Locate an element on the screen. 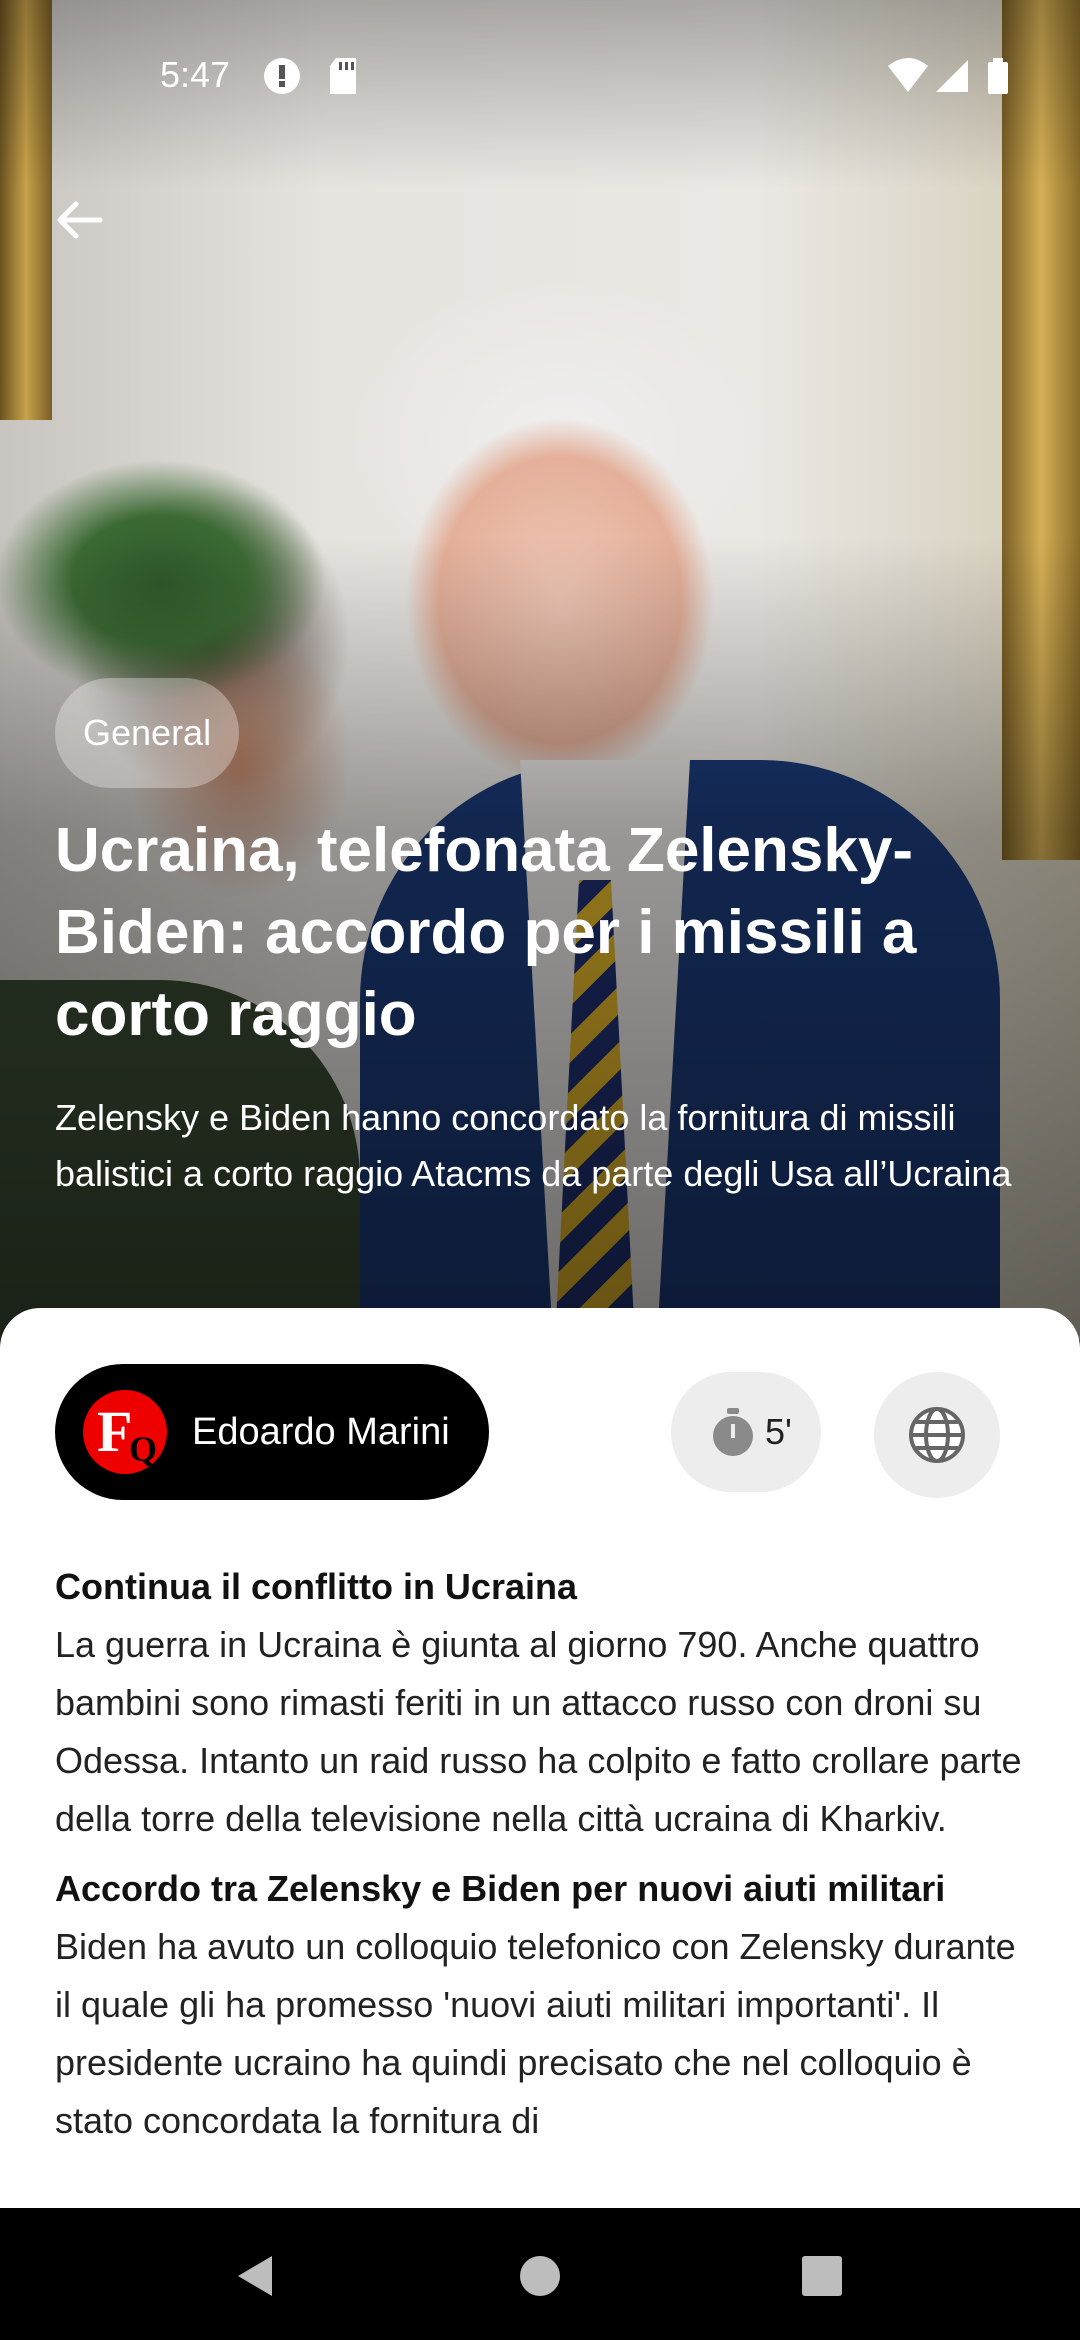  status-bar: 5:47 is located at coordinates (540, 75).